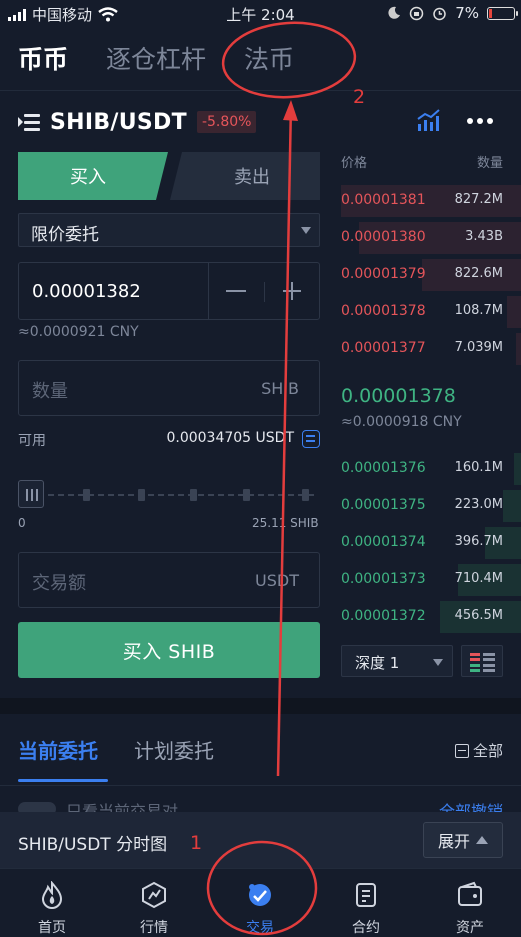 This screenshot has height=937, width=521. Describe the element at coordinates (383, 616) in the screenshot. I see `bid-price: 0.00001372` at that location.